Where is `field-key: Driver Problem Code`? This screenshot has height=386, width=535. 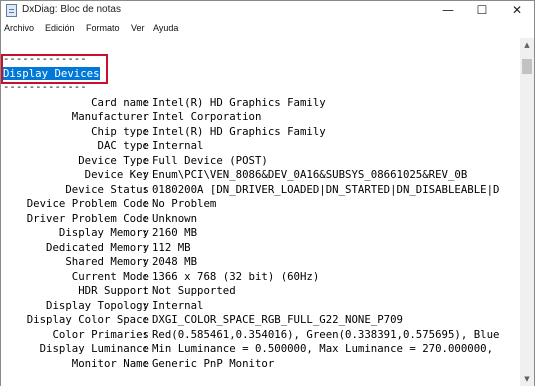 field-key: Driver Problem Code is located at coordinates (87, 218).